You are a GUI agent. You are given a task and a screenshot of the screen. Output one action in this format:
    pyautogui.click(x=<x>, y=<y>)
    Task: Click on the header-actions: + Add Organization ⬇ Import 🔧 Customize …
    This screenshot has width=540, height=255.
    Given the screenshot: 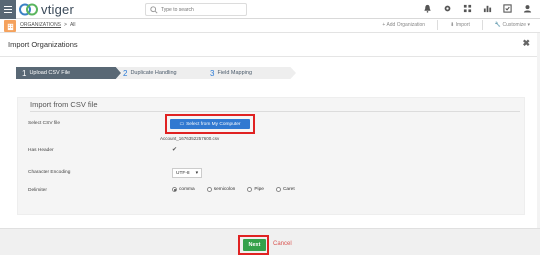 What is the action you would take?
    pyautogui.click(x=456, y=25)
    